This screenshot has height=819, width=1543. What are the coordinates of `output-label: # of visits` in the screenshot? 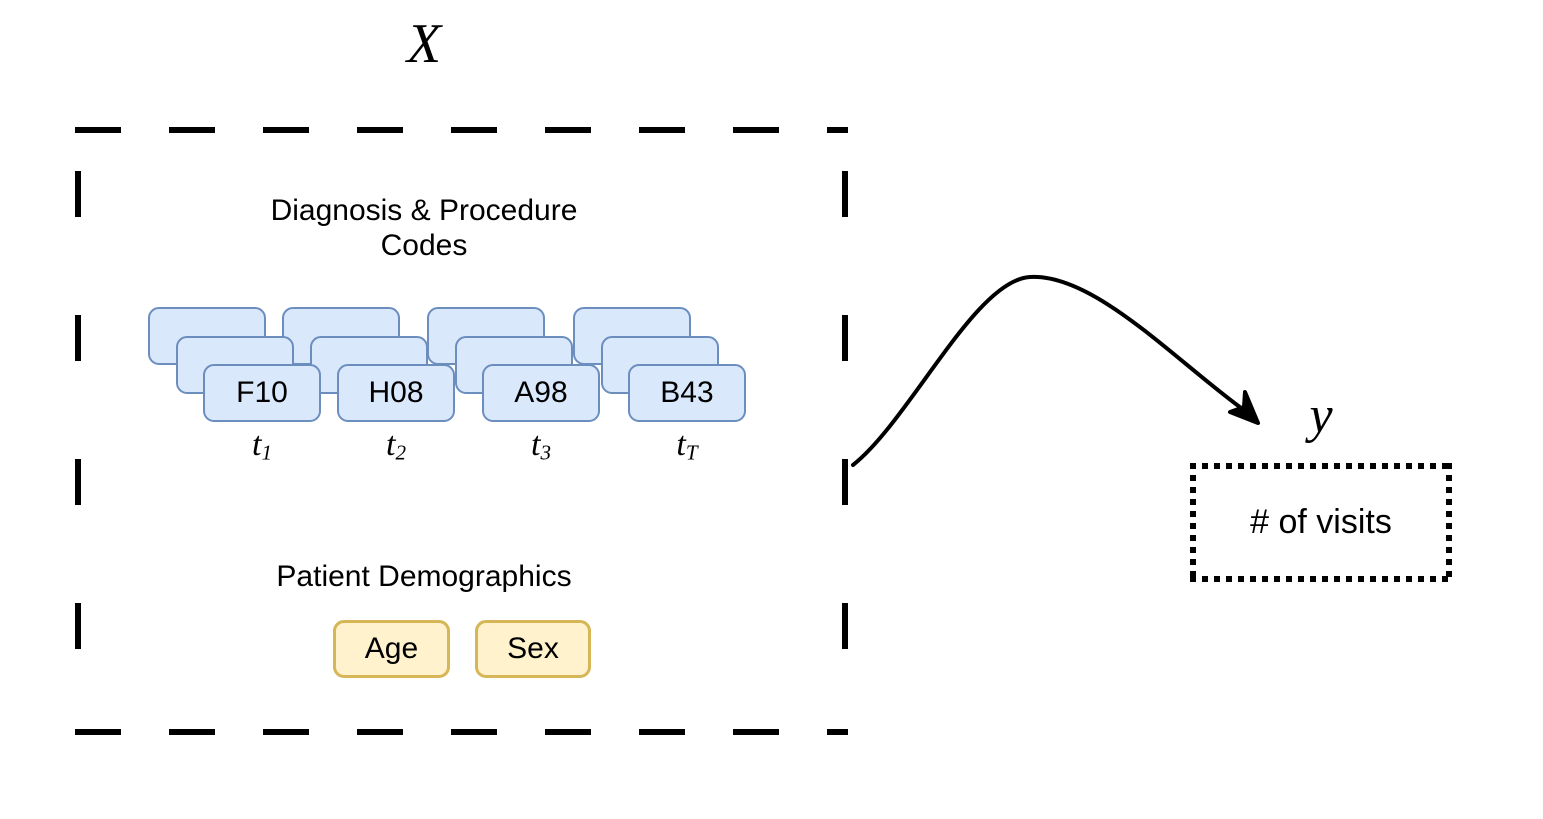 It's located at (1321, 522).